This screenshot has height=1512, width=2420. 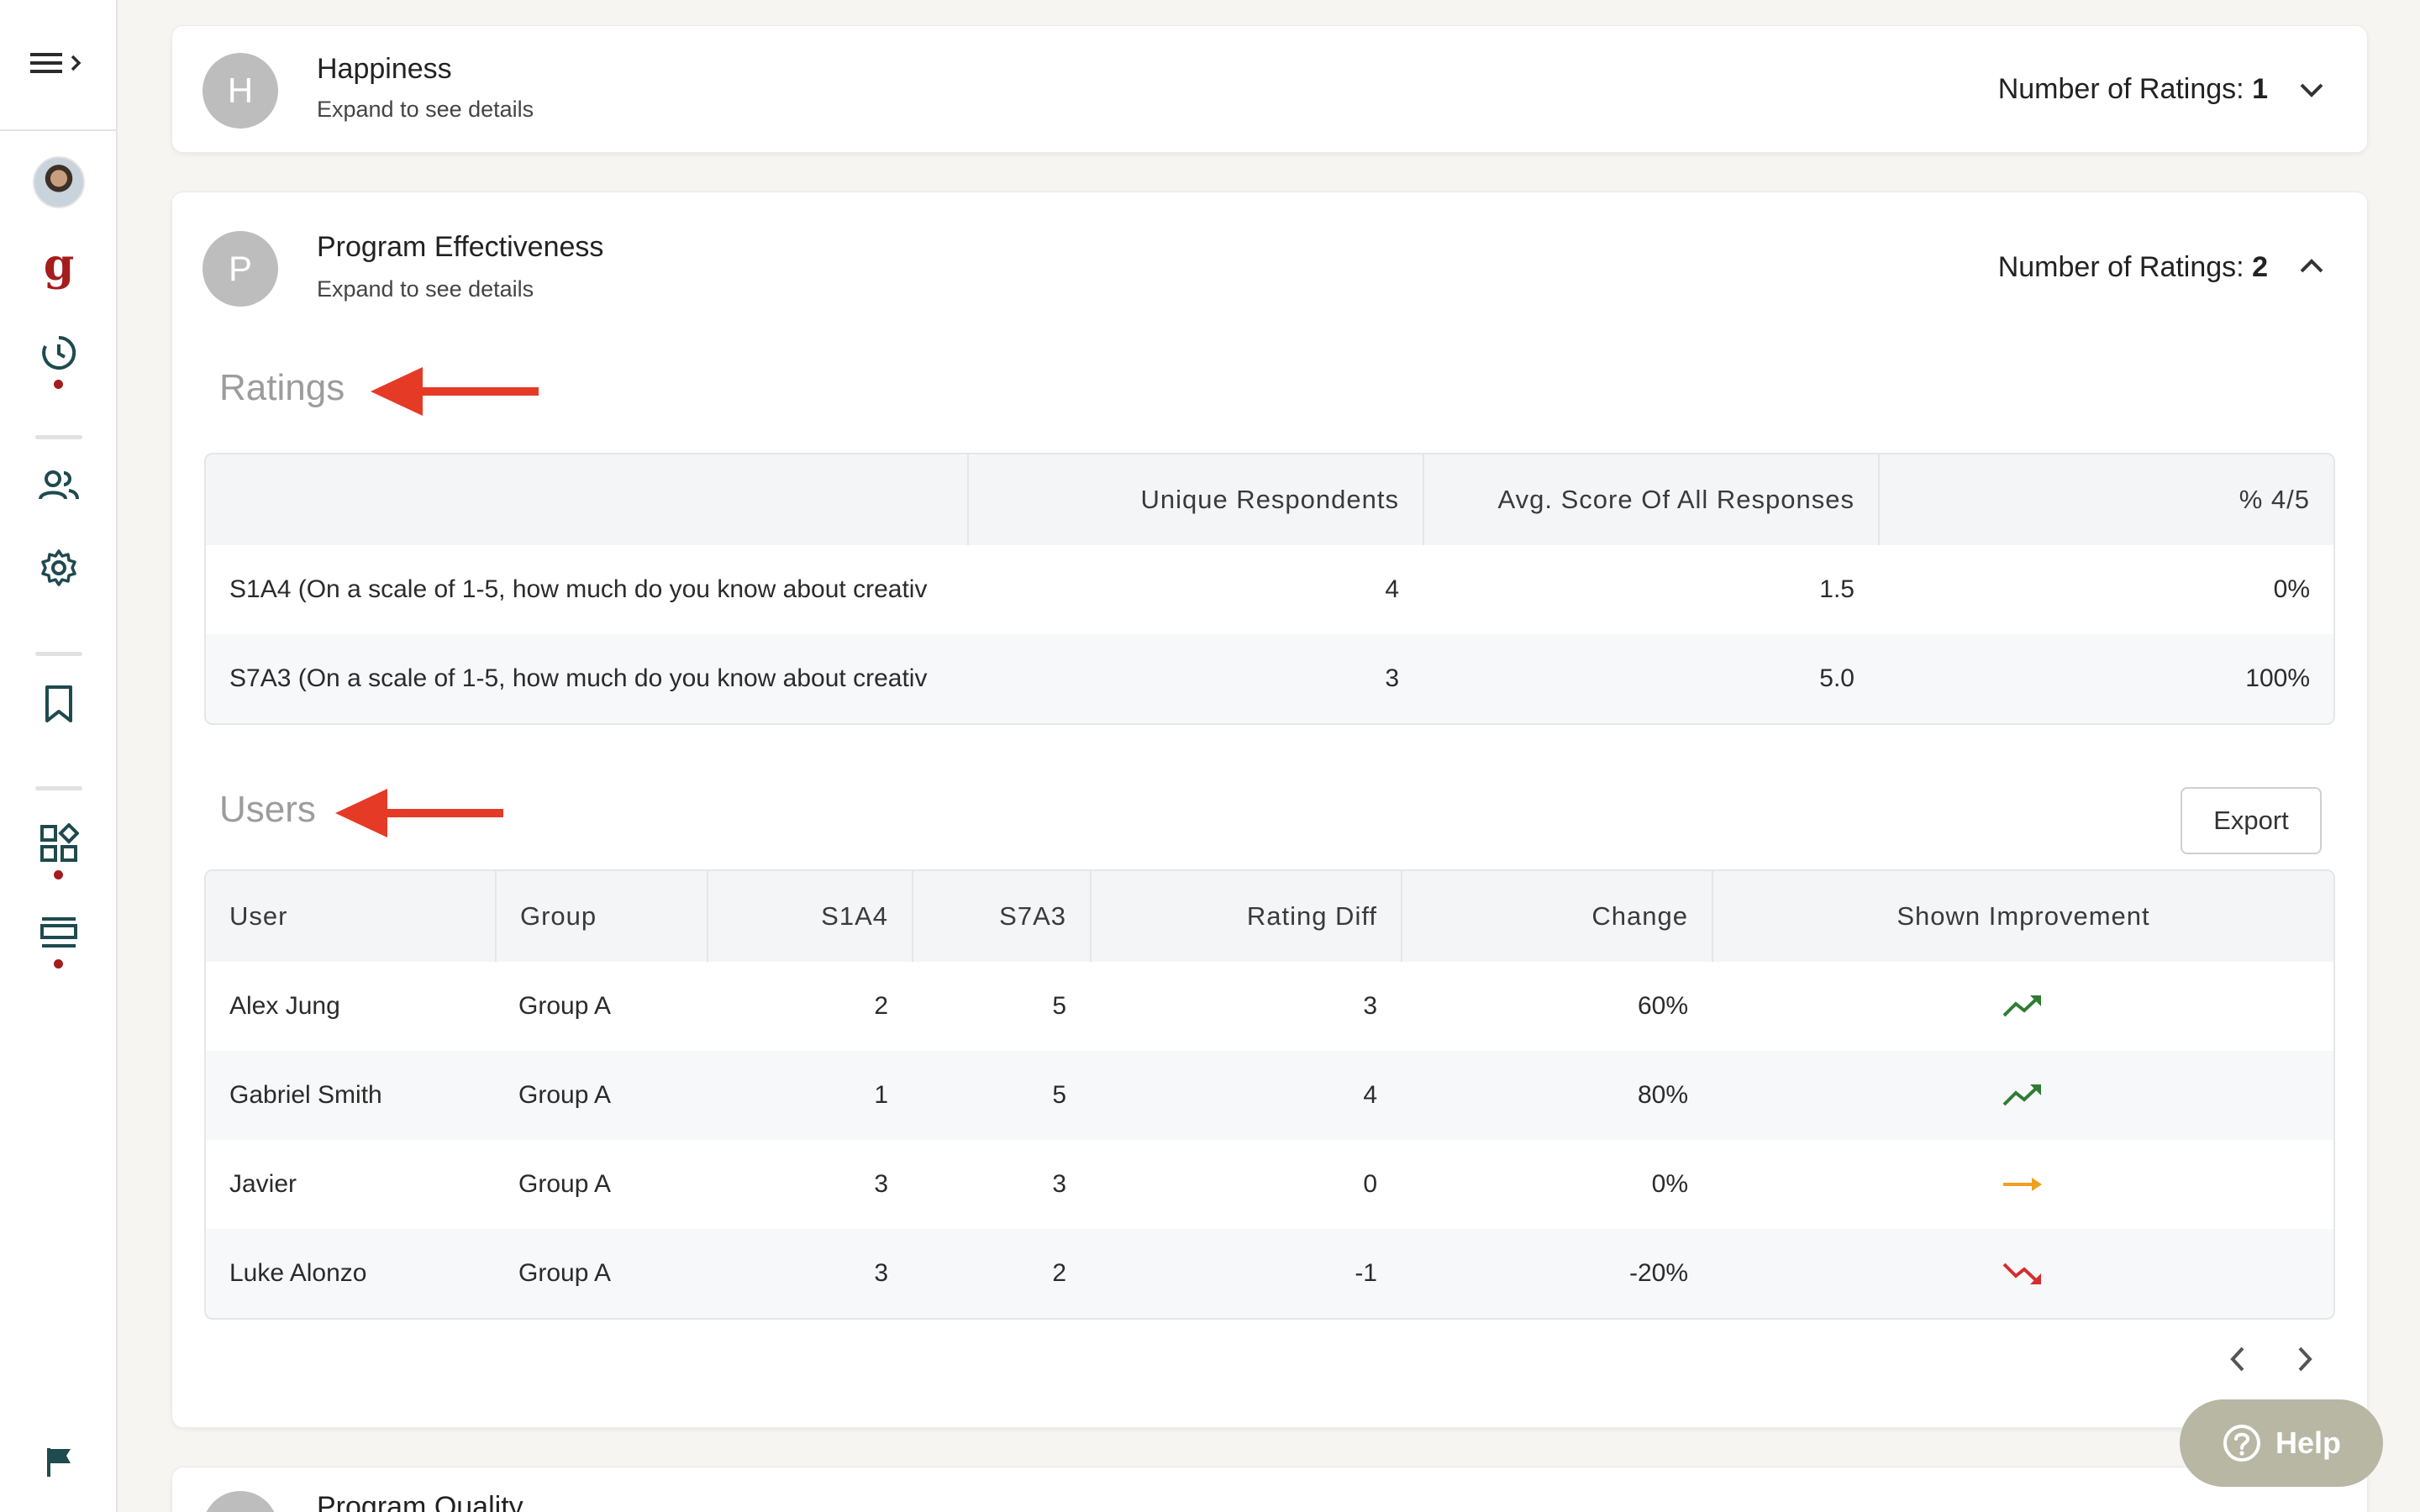 I want to click on column-header: % 4/5, so click(x=2105, y=499).